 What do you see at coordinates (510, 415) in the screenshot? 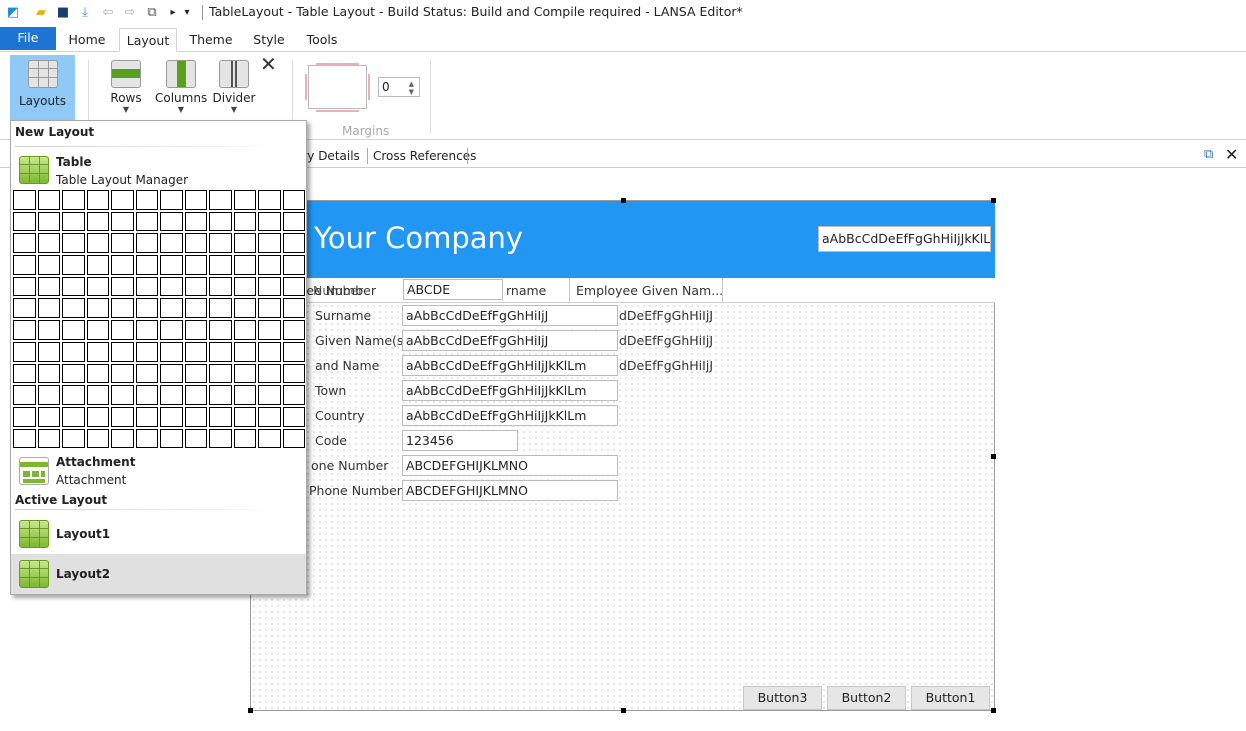
I see `field-input: aAbBcCdDeEfFgGhHiIjJkKlLm` at bounding box center [510, 415].